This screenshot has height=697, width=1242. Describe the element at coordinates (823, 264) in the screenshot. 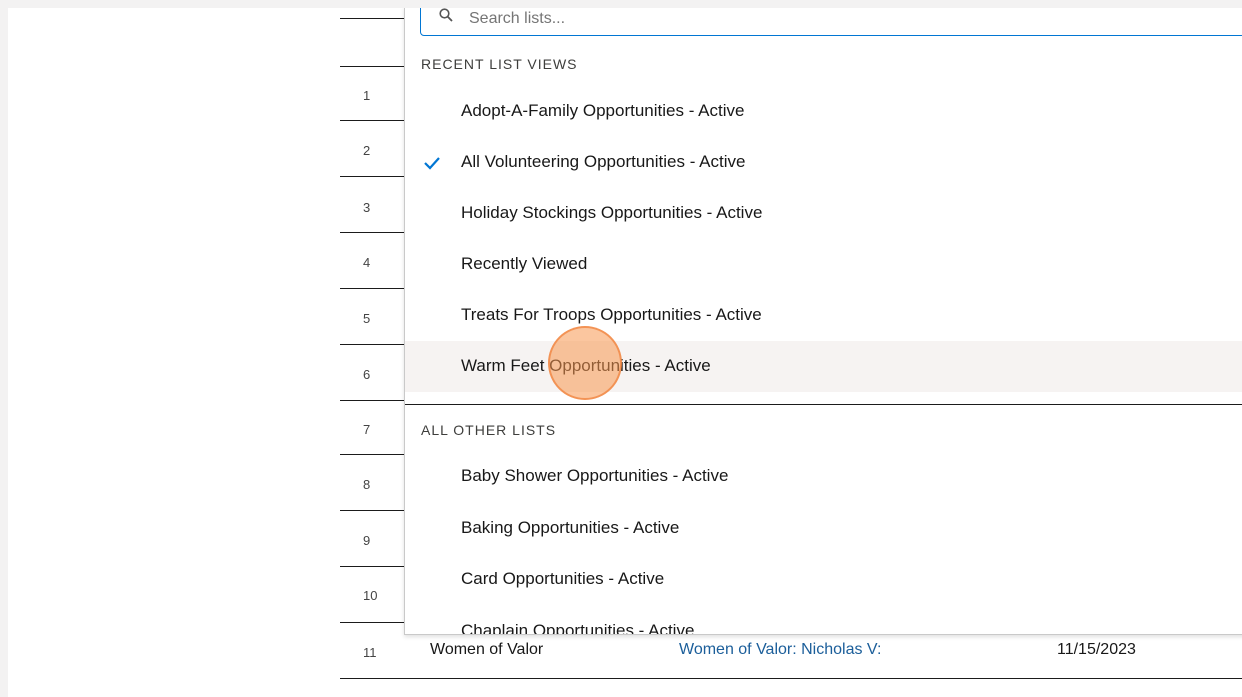

I see `list-option-recently-viewed: Recently Viewed` at that location.